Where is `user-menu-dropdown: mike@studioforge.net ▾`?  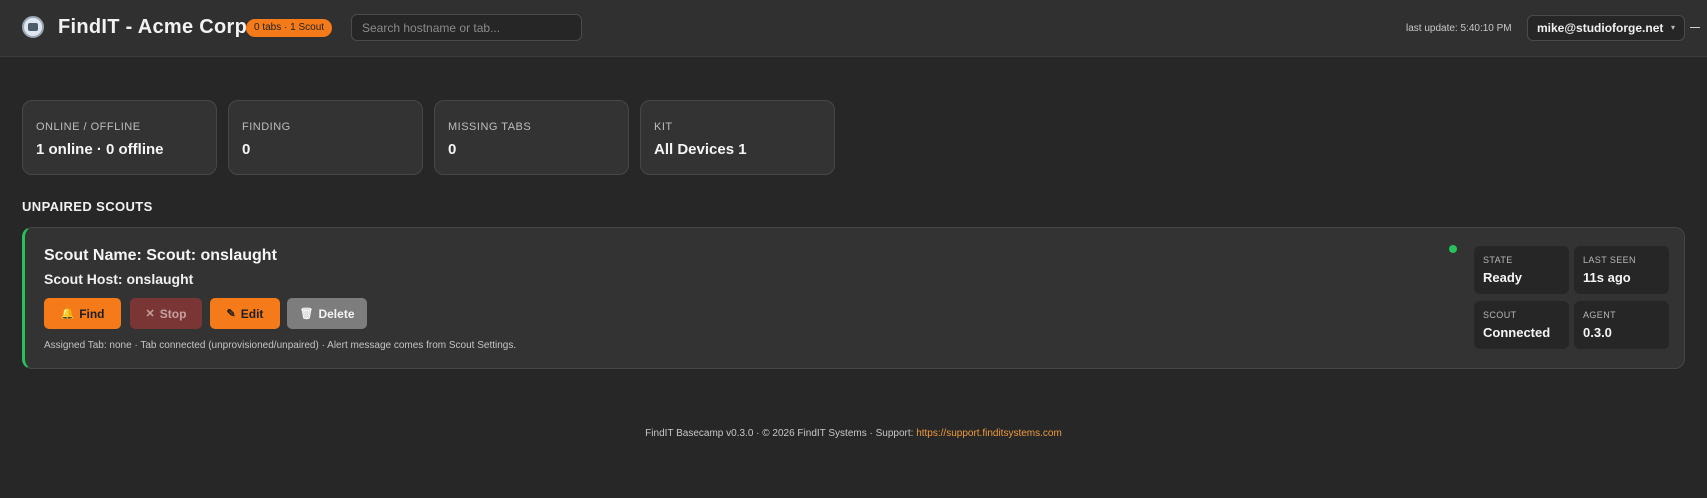
user-menu-dropdown: mike@studioforge.net ▾ is located at coordinates (1606, 28).